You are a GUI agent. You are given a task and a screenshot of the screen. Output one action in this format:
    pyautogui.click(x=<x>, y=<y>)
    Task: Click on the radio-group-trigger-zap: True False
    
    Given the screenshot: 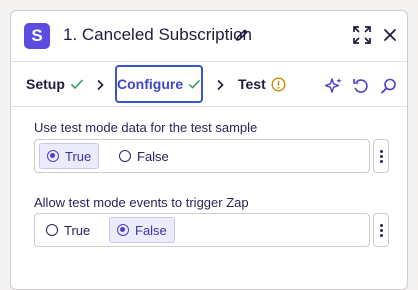 What is the action you would take?
    pyautogui.click(x=202, y=230)
    